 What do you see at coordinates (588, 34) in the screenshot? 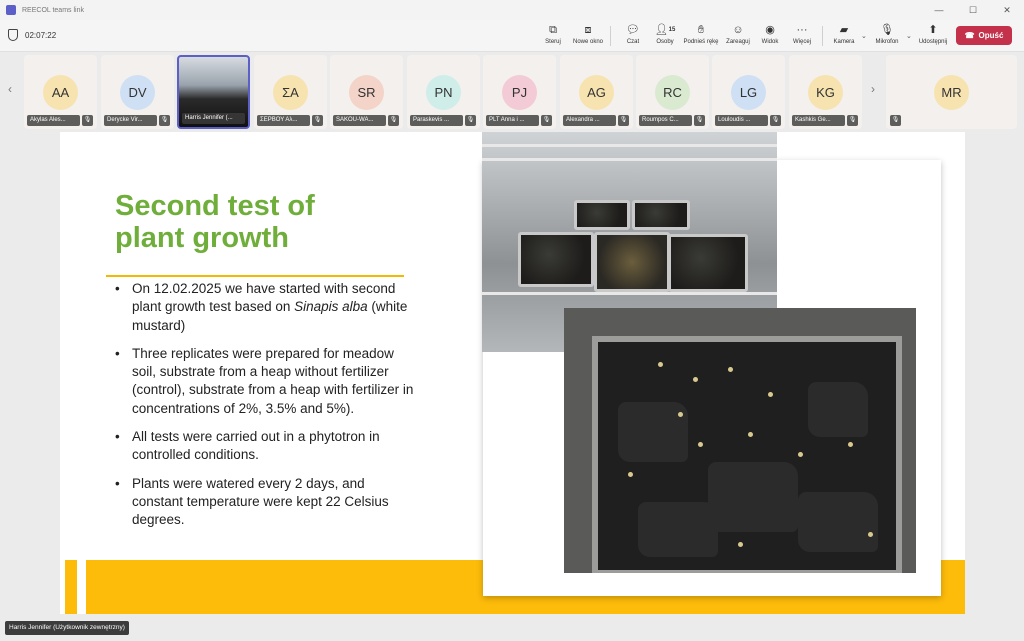
I see `new-window-button: ⧈ Nowe okno` at bounding box center [588, 34].